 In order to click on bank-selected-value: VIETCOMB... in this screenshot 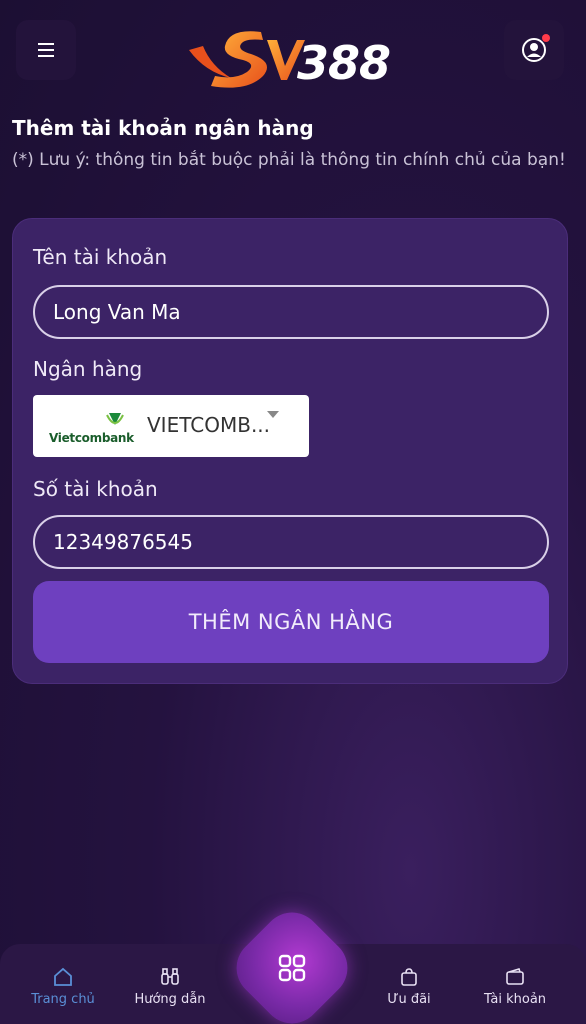, I will do `click(209, 425)`.